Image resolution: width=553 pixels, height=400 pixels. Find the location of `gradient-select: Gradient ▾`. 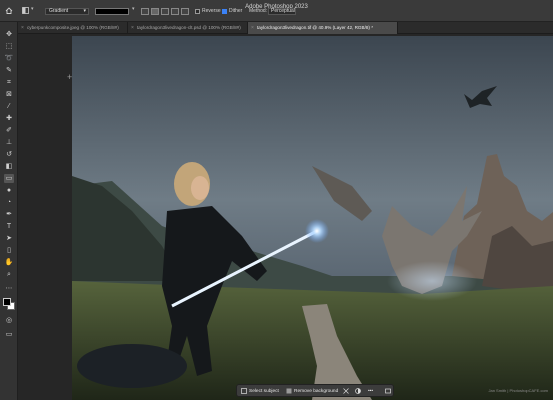

gradient-select: Gradient ▾ is located at coordinates (67, 11).